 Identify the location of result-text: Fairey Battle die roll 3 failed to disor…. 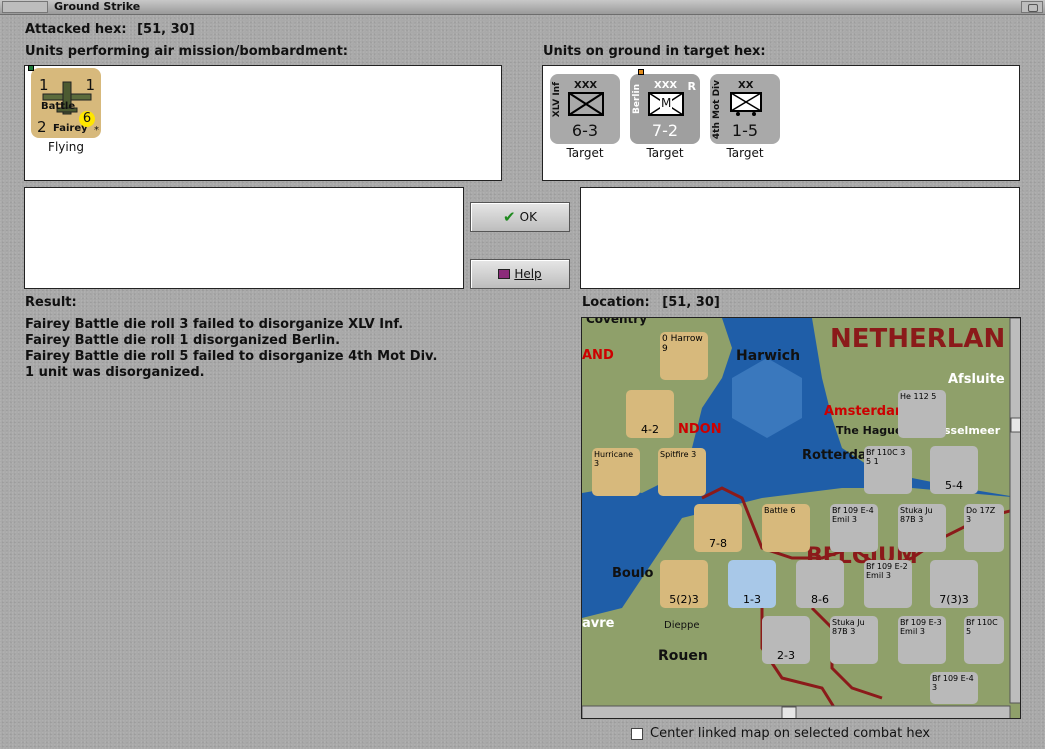
(231, 349).